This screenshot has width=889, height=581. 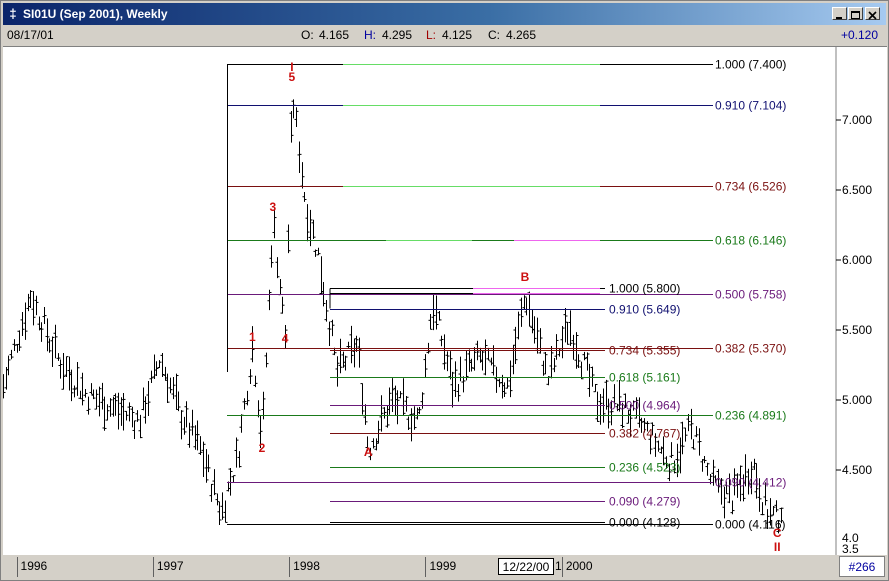 I want to click on close-icon, so click(x=872, y=15).